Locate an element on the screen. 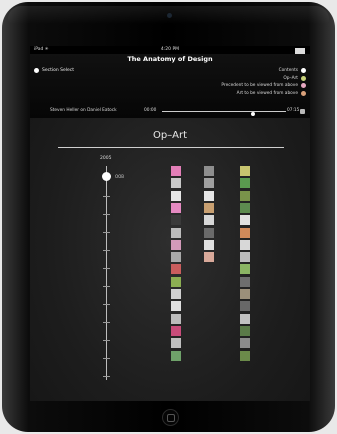 Image resolution: width=337 pixels, height=434 pixels. slider-track is located at coordinates (224, 113).